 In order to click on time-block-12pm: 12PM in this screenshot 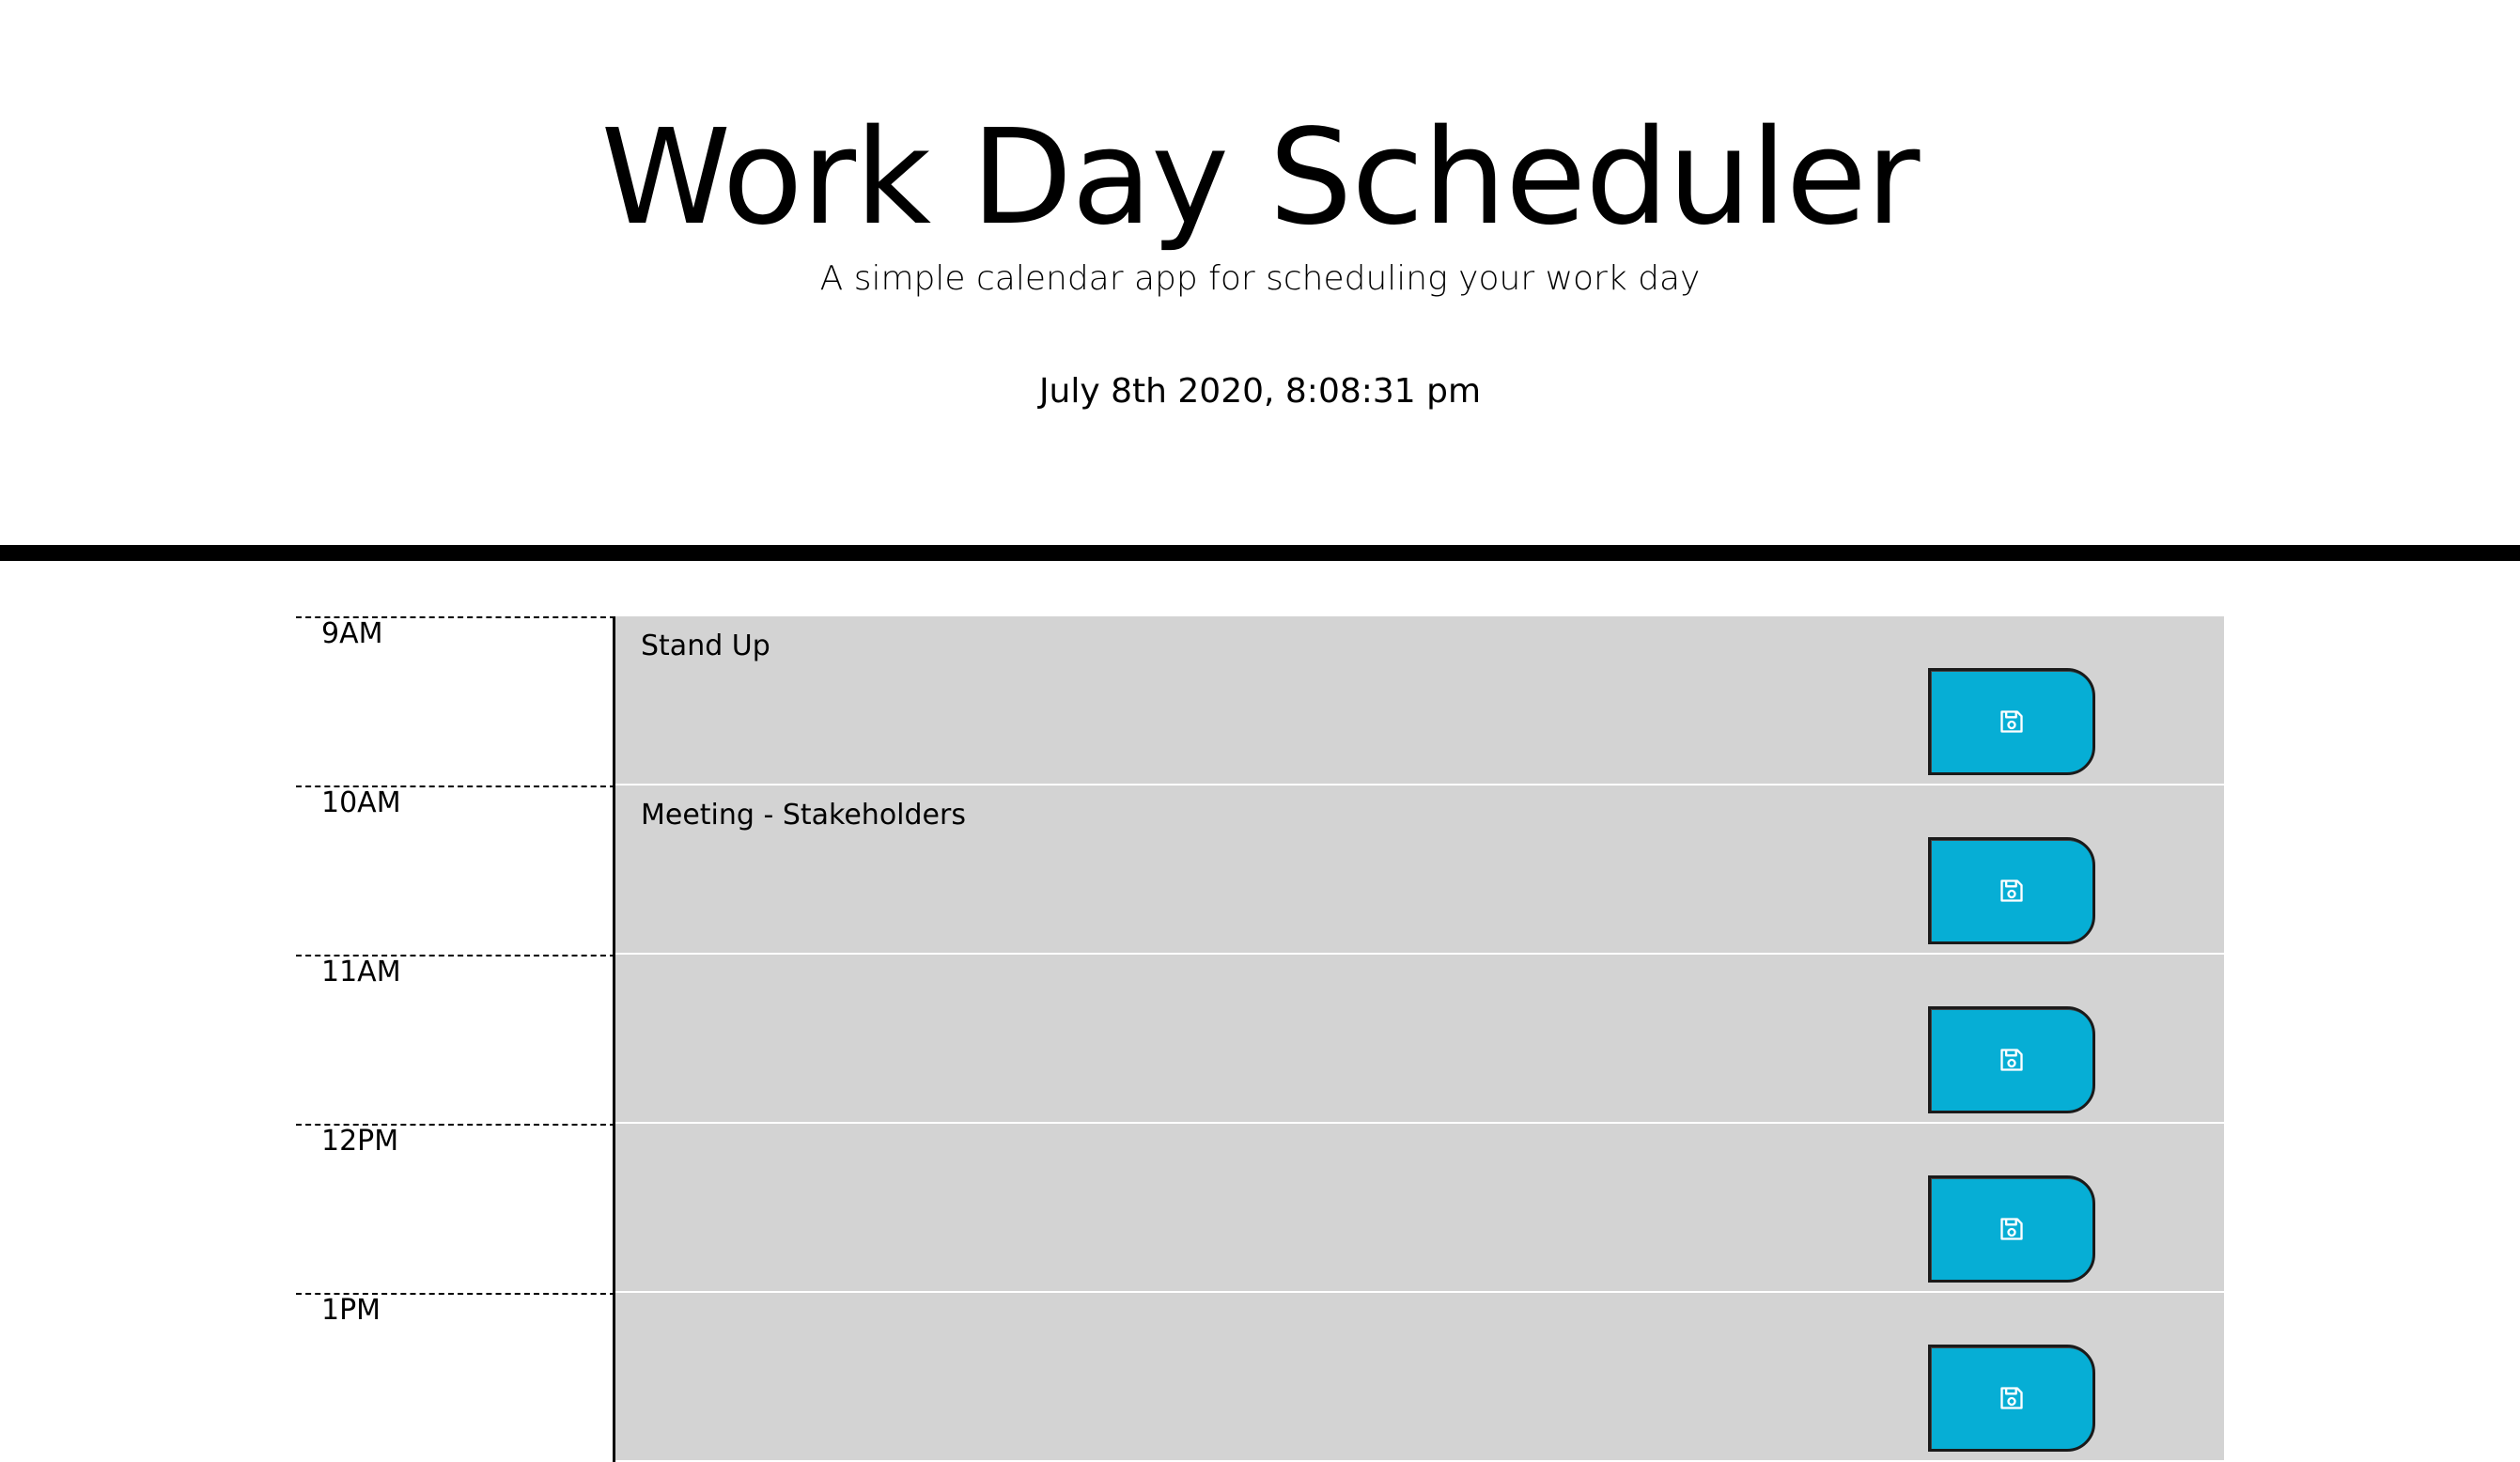, I will do `click(1260, 1208)`.